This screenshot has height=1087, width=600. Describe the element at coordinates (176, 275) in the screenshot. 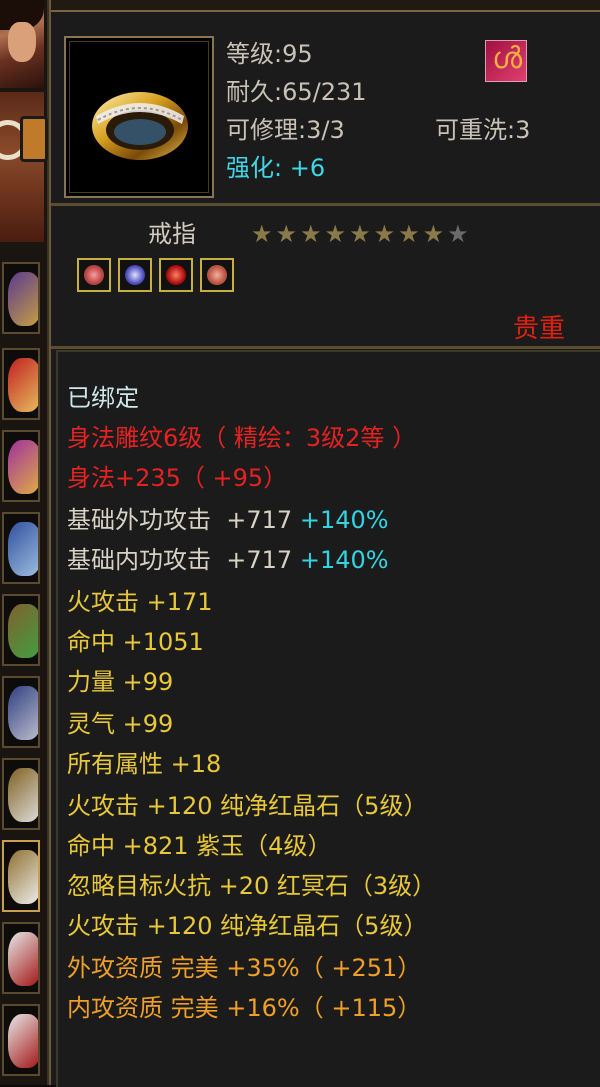

I see `ruby-gem-icon` at that location.